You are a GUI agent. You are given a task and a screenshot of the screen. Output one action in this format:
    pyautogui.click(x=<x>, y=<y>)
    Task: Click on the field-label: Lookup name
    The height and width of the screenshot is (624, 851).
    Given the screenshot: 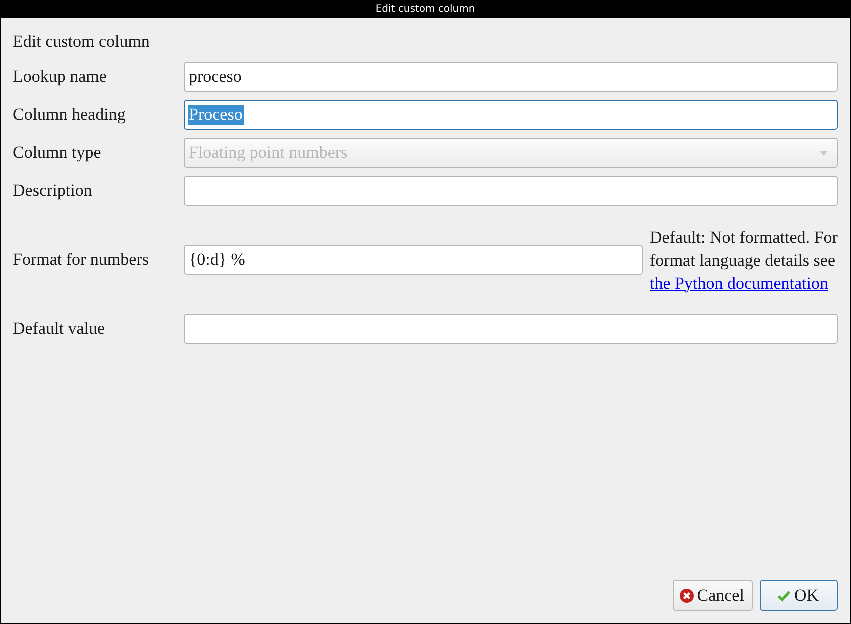 What is the action you would take?
    pyautogui.click(x=60, y=77)
    